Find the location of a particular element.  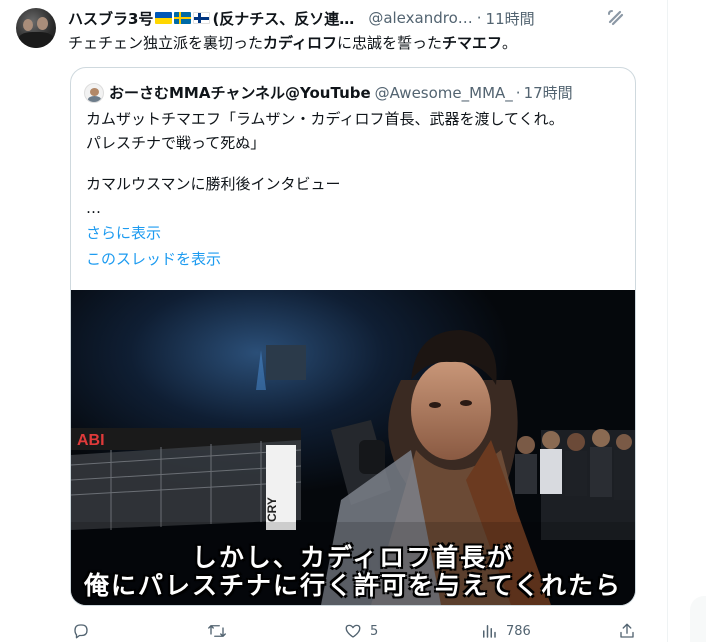

sweden-flag-icon is located at coordinates (183, 18).